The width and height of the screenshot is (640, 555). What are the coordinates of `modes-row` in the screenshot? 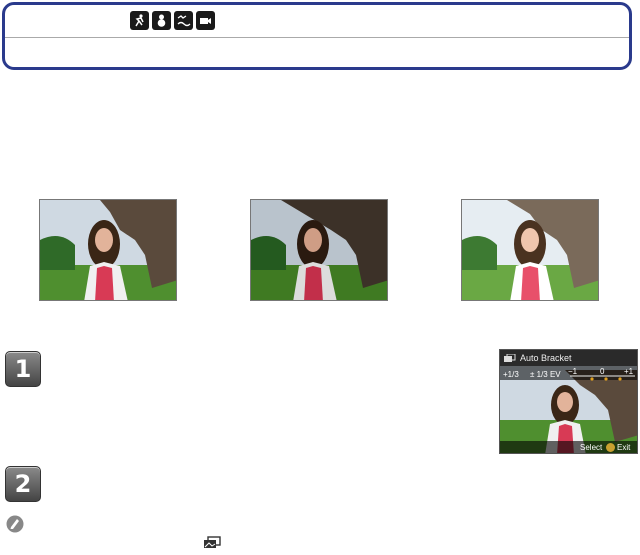 It's located at (317, 21).